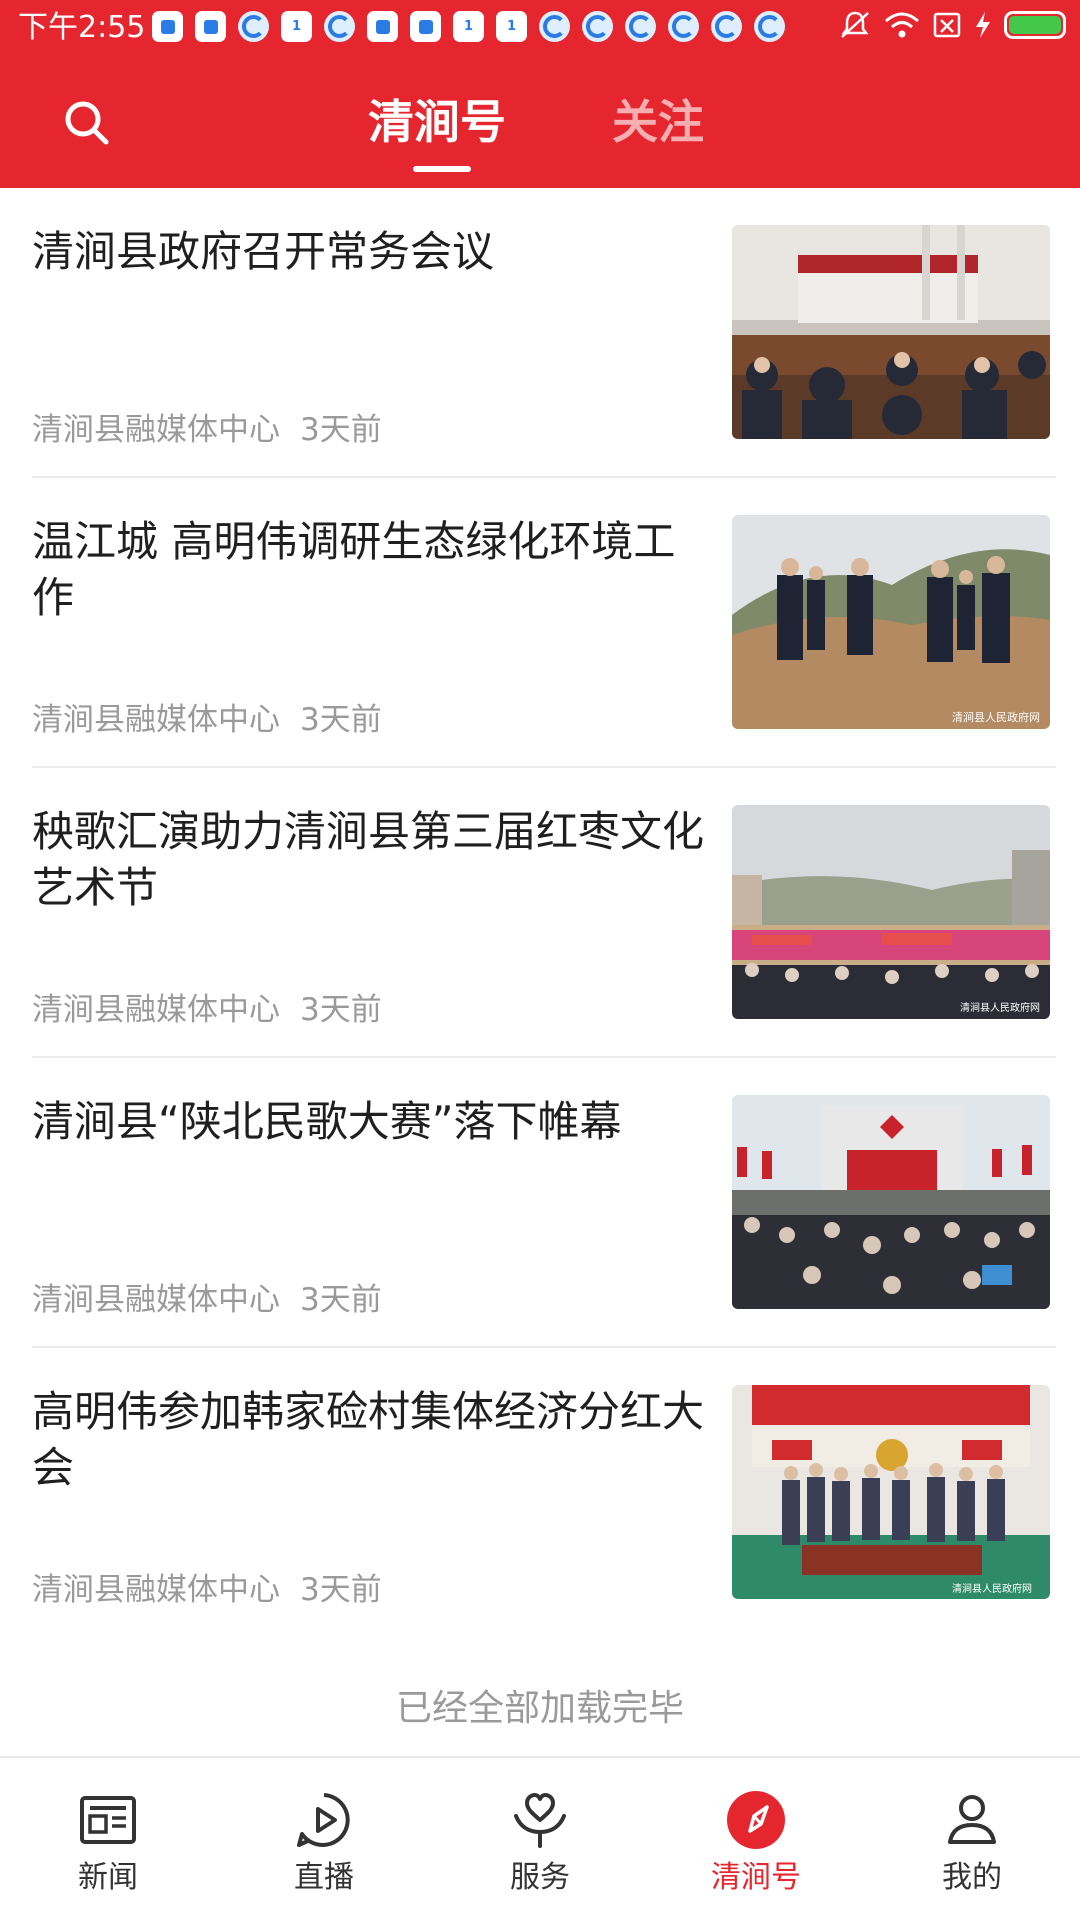 This screenshot has height=1922, width=1080. I want to click on battery-icon, so click(1035, 25).